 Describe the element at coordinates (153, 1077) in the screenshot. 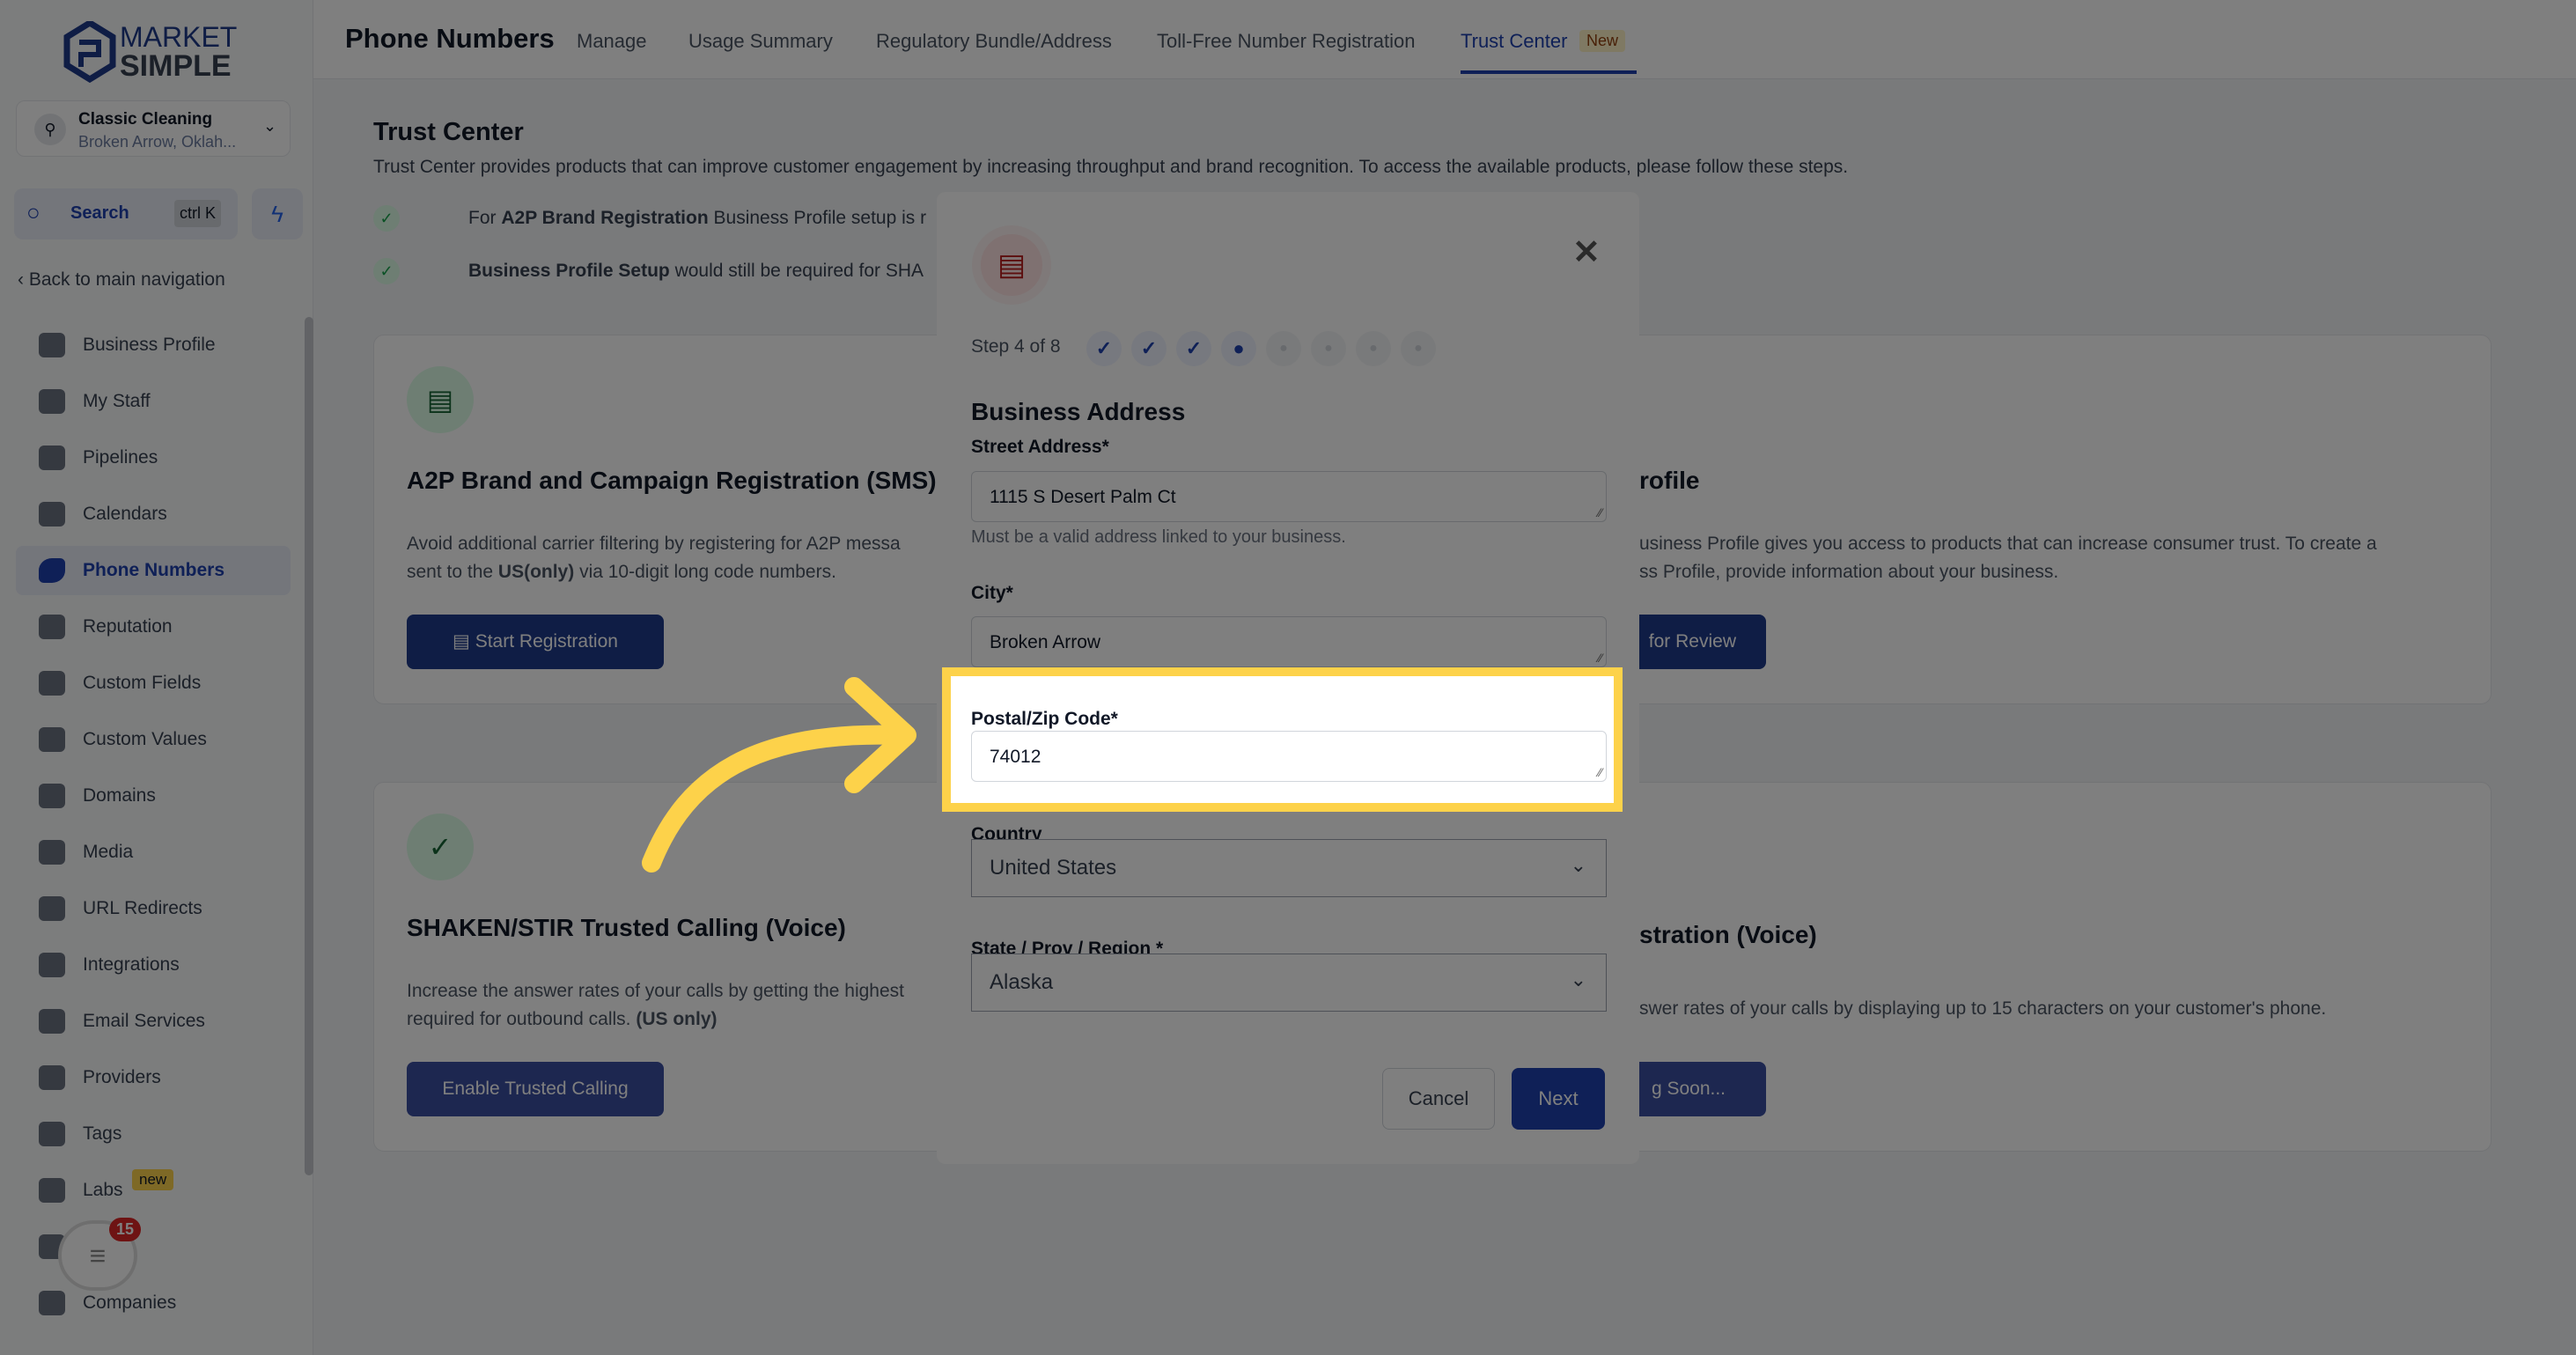

I see `sidebar-item-providers: Providers` at that location.